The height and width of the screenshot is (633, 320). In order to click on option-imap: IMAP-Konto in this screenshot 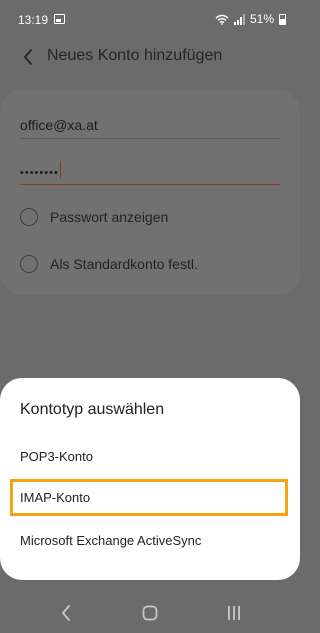, I will do `click(150, 497)`.